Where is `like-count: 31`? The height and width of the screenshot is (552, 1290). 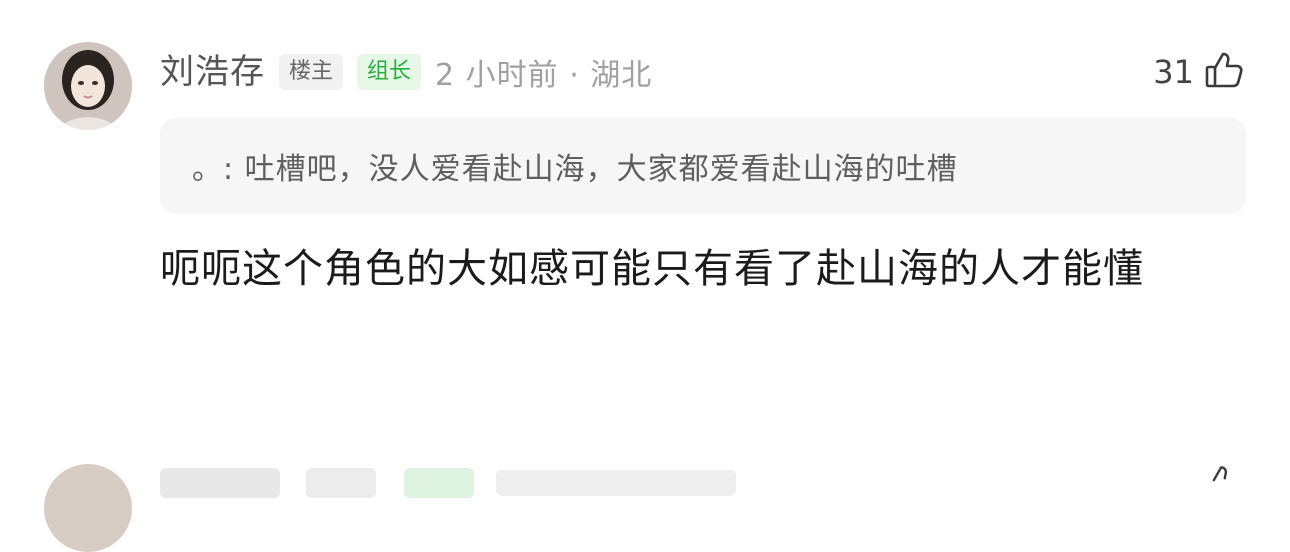 like-count: 31 is located at coordinates (1173, 72).